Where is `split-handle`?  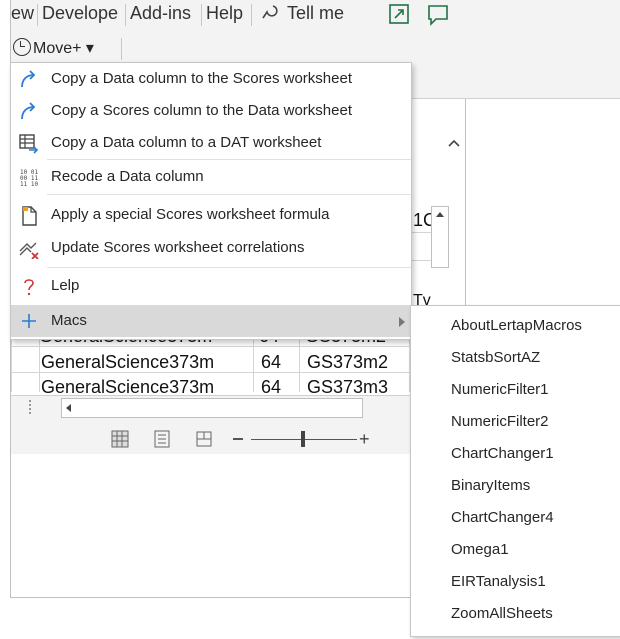
split-handle is located at coordinates (31, 407).